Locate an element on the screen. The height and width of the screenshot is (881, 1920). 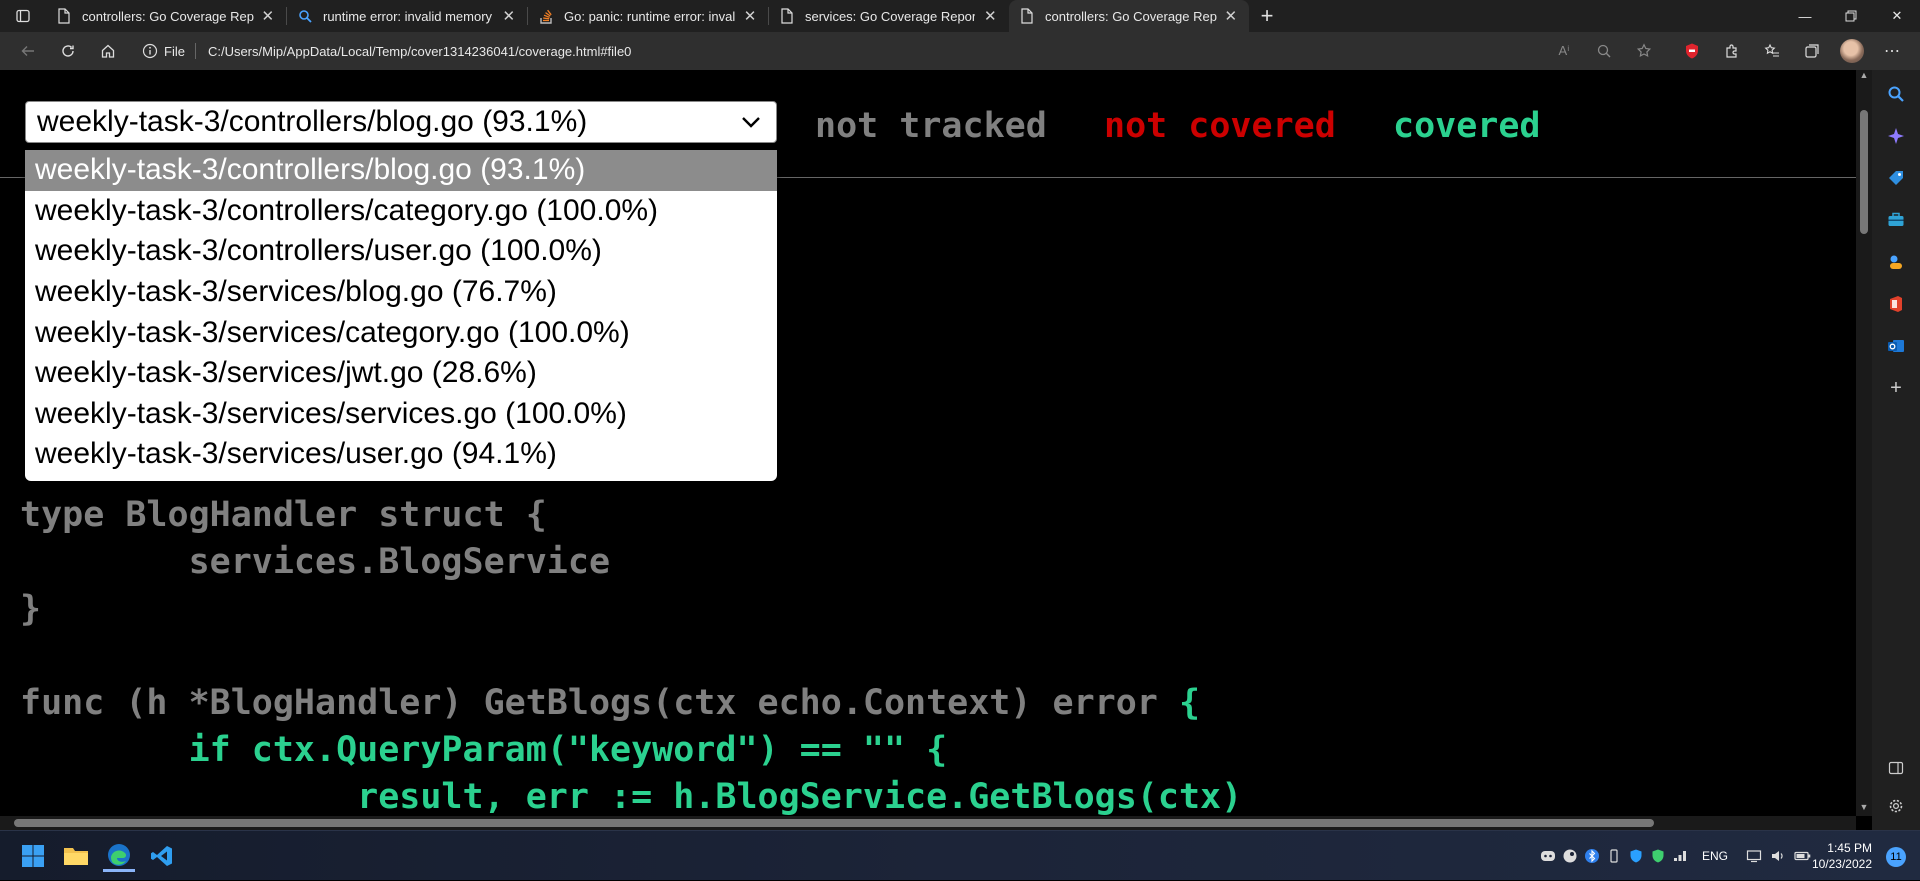
horizontal-scrollbar is located at coordinates (928, 823).